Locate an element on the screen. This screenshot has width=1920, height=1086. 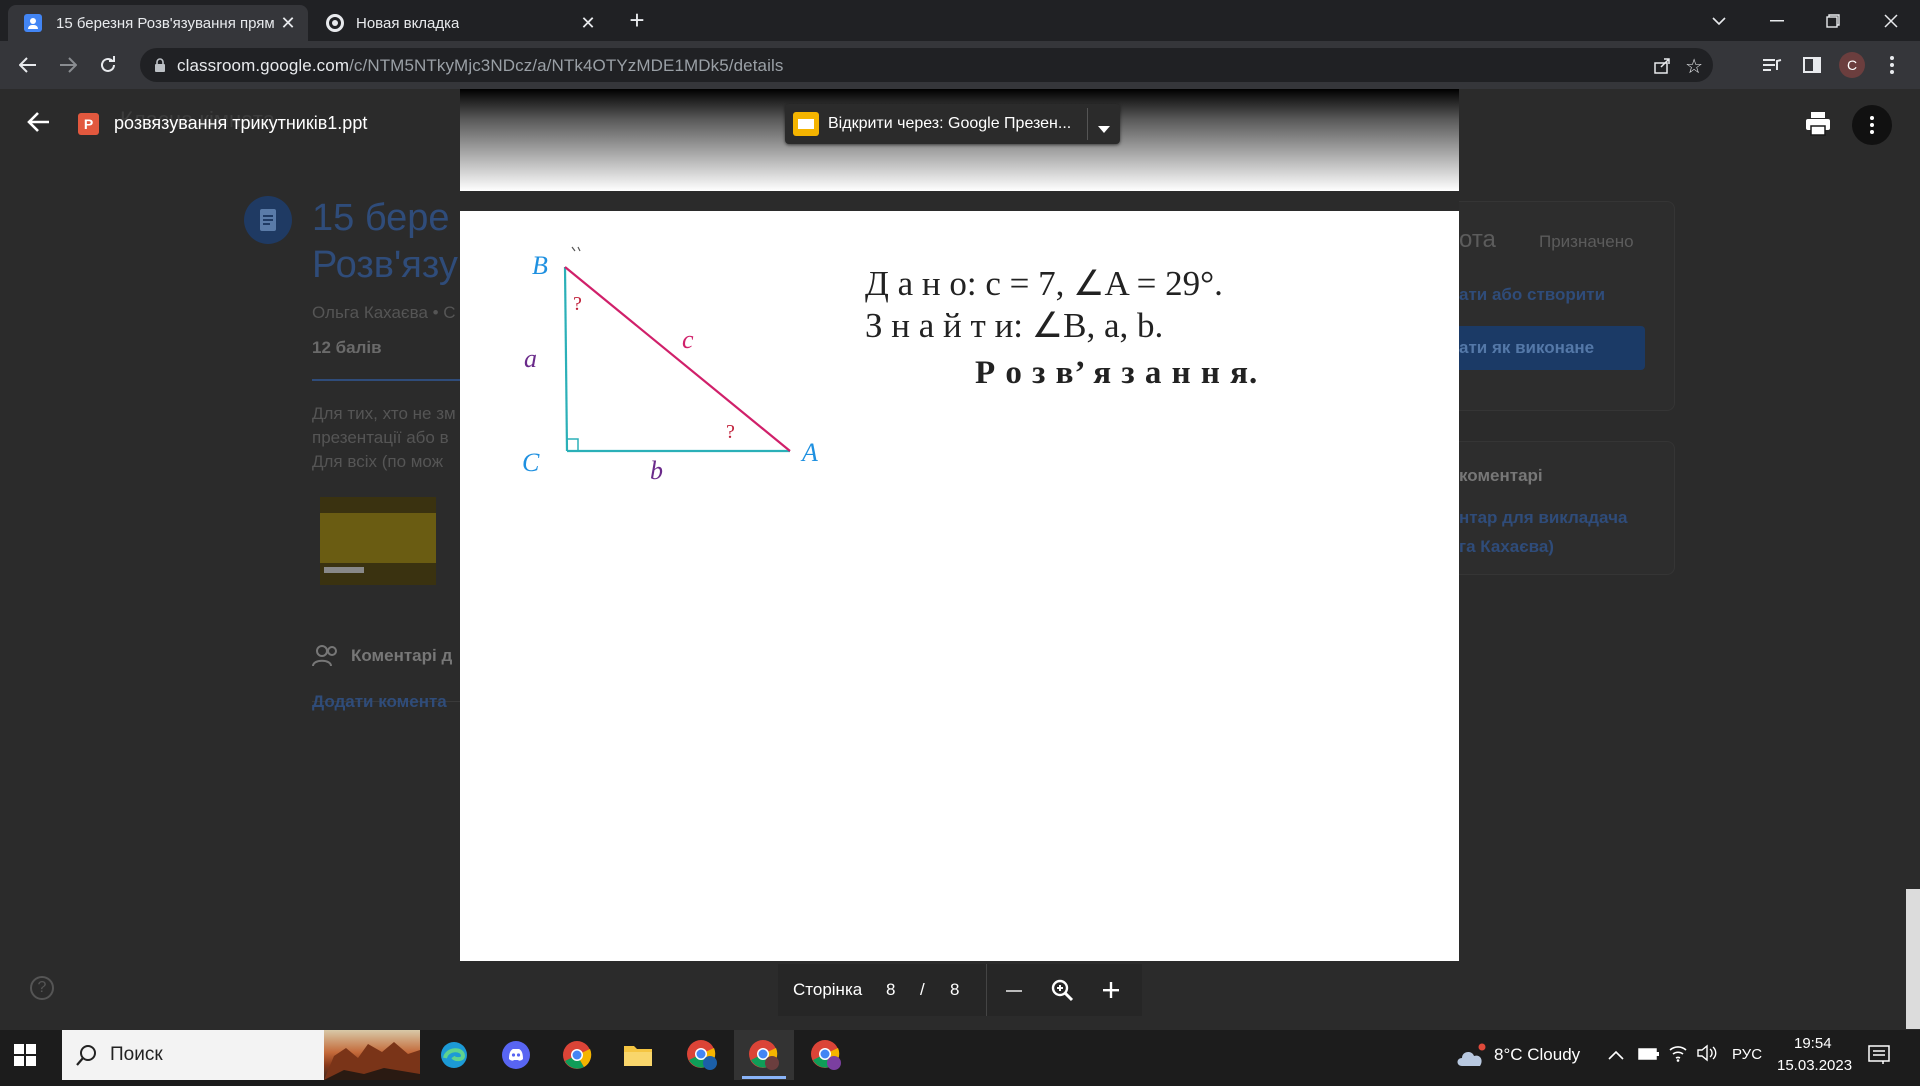
language-indicator: РУС is located at coordinates (1747, 1054).